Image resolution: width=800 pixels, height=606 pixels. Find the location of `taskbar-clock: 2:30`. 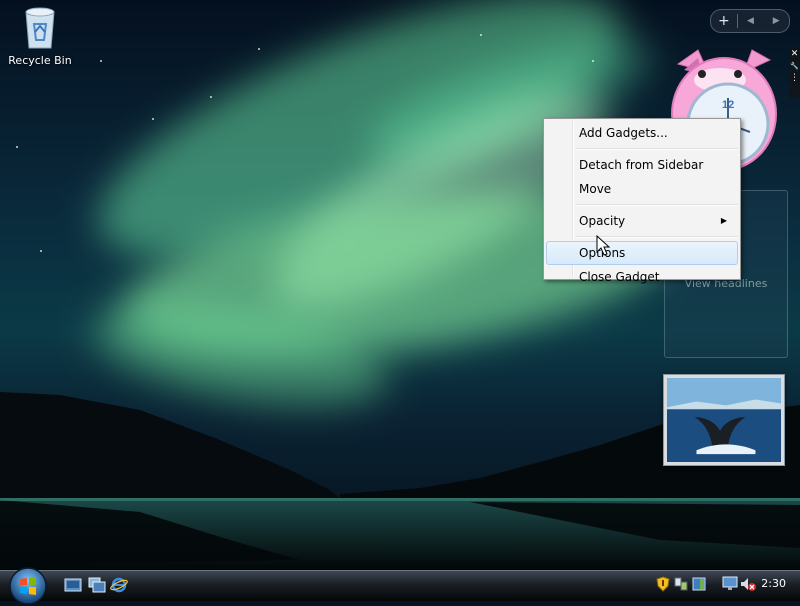

taskbar-clock: 2:30 is located at coordinates (773, 583).